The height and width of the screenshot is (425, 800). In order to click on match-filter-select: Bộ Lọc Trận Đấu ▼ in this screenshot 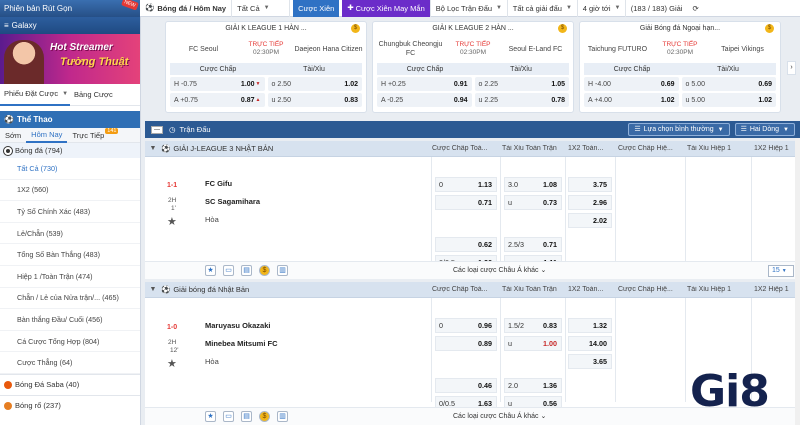, I will do `click(469, 8)`.